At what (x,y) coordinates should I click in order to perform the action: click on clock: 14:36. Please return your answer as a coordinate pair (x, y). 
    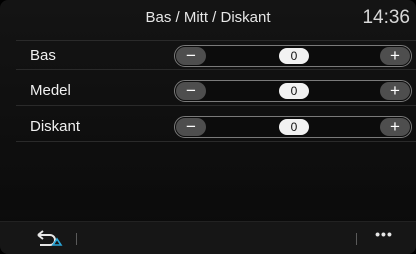
    Looking at the image, I should click on (386, 17).